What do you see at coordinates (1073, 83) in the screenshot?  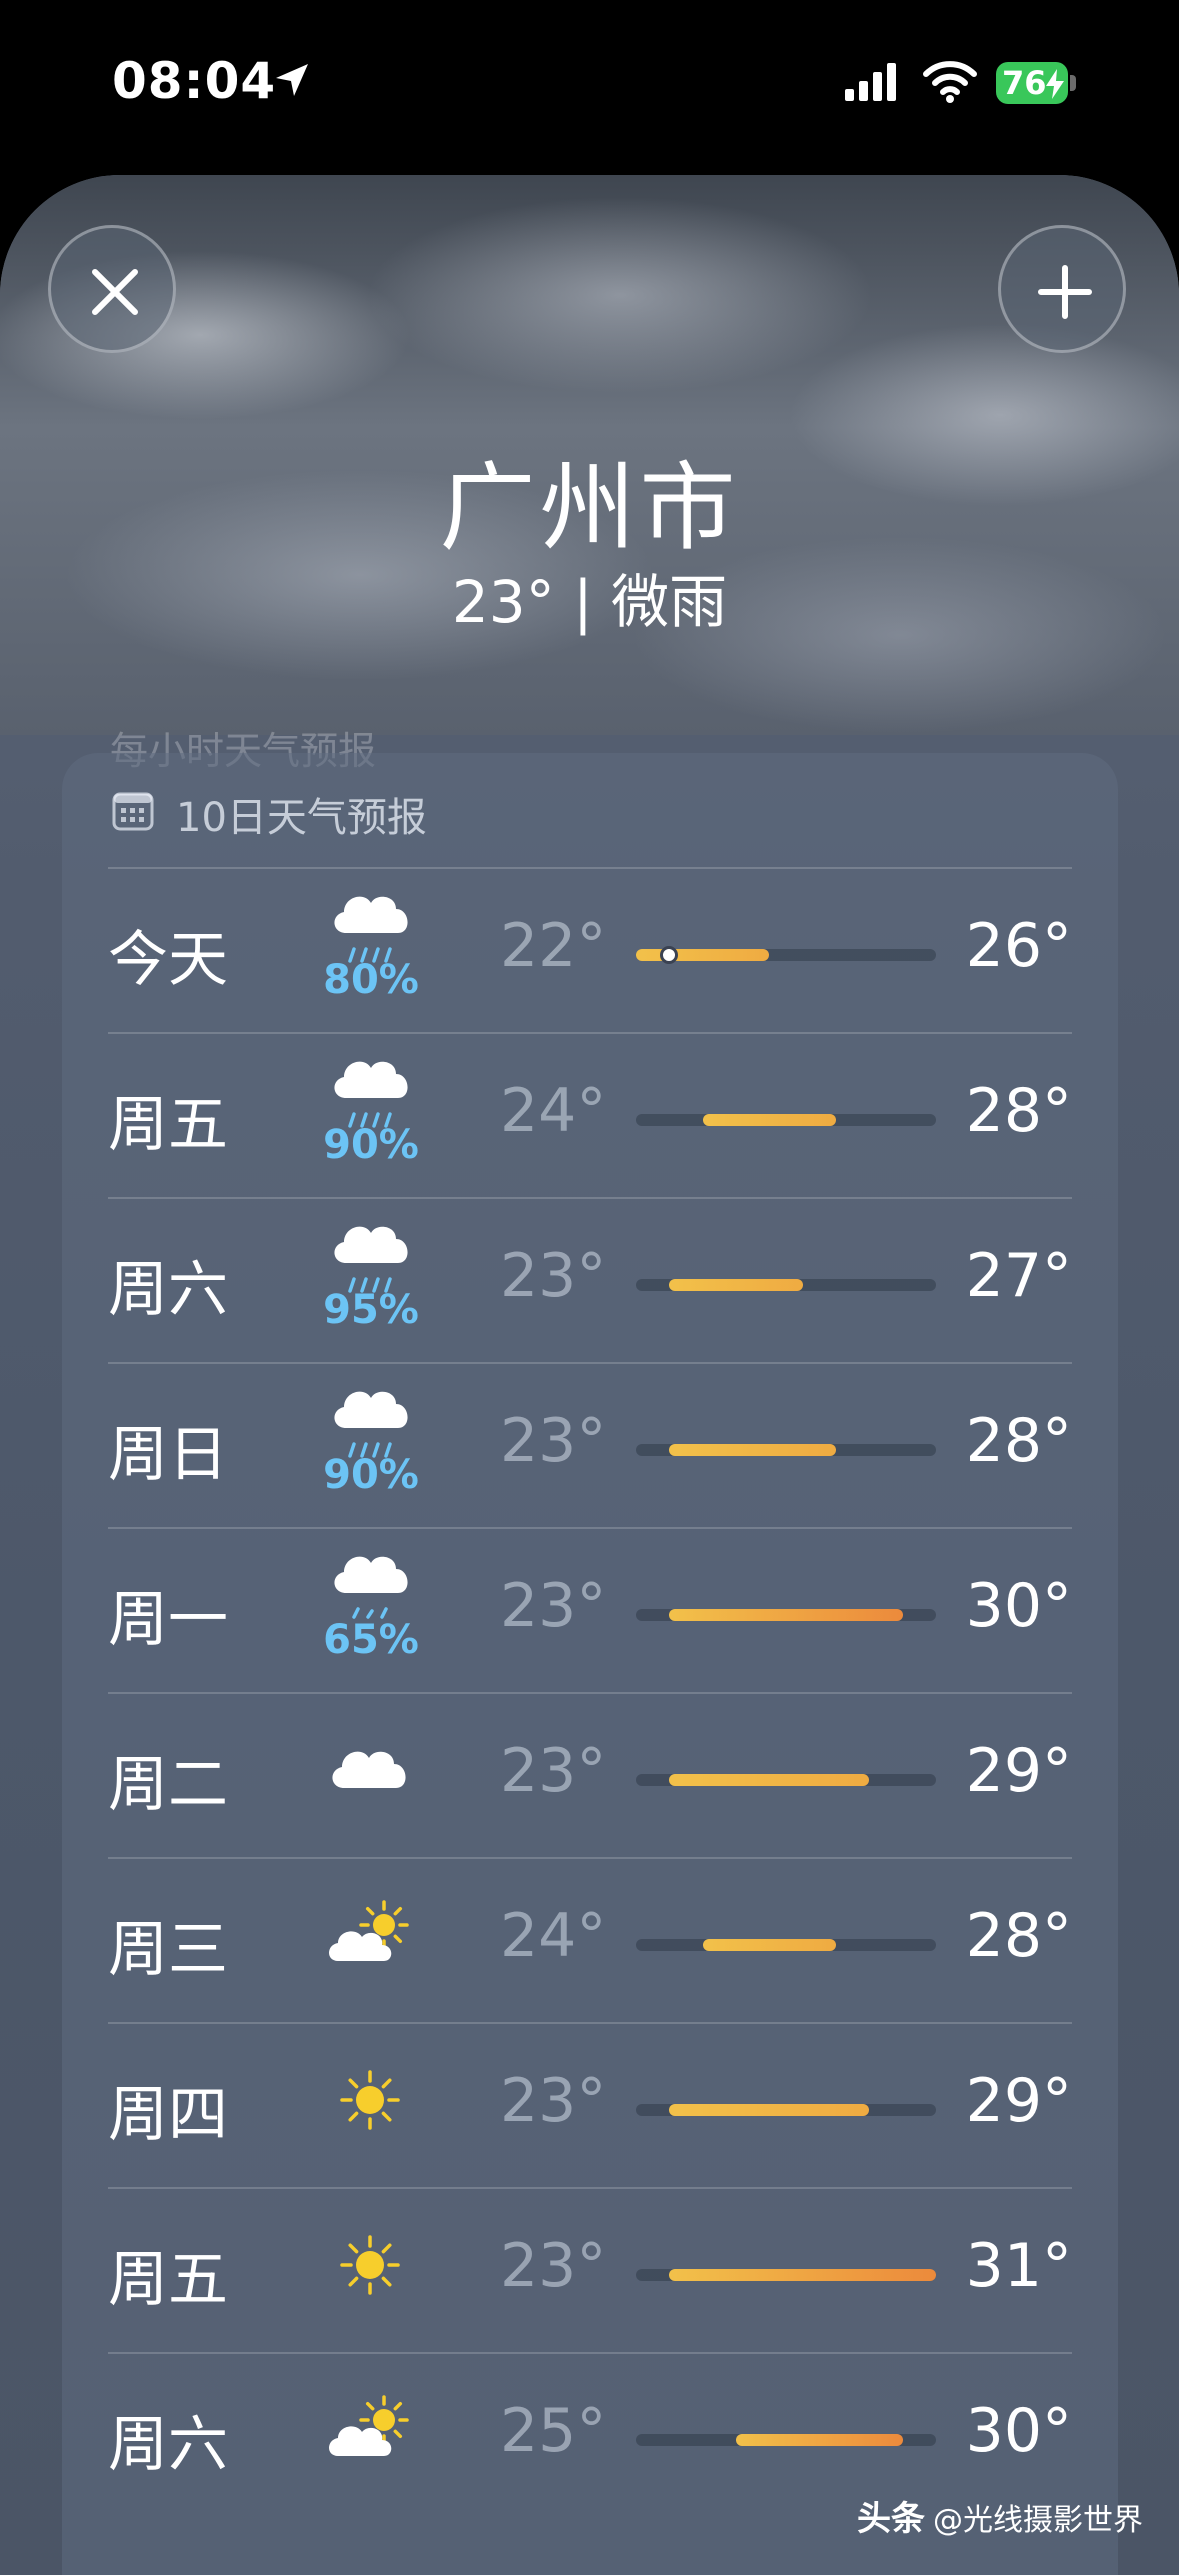 I see `battery-cap` at bounding box center [1073, 83].